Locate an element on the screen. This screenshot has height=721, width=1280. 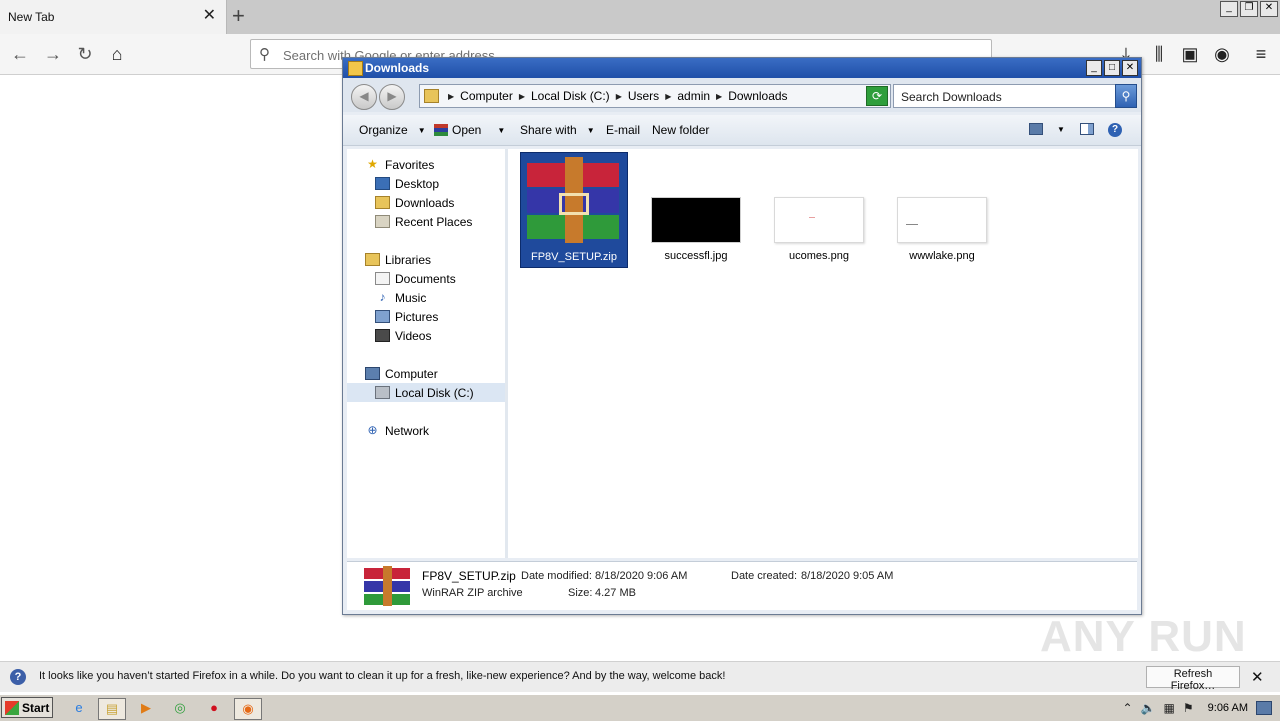
search-icon: ⚲ is located at coordinates (1126, 96).